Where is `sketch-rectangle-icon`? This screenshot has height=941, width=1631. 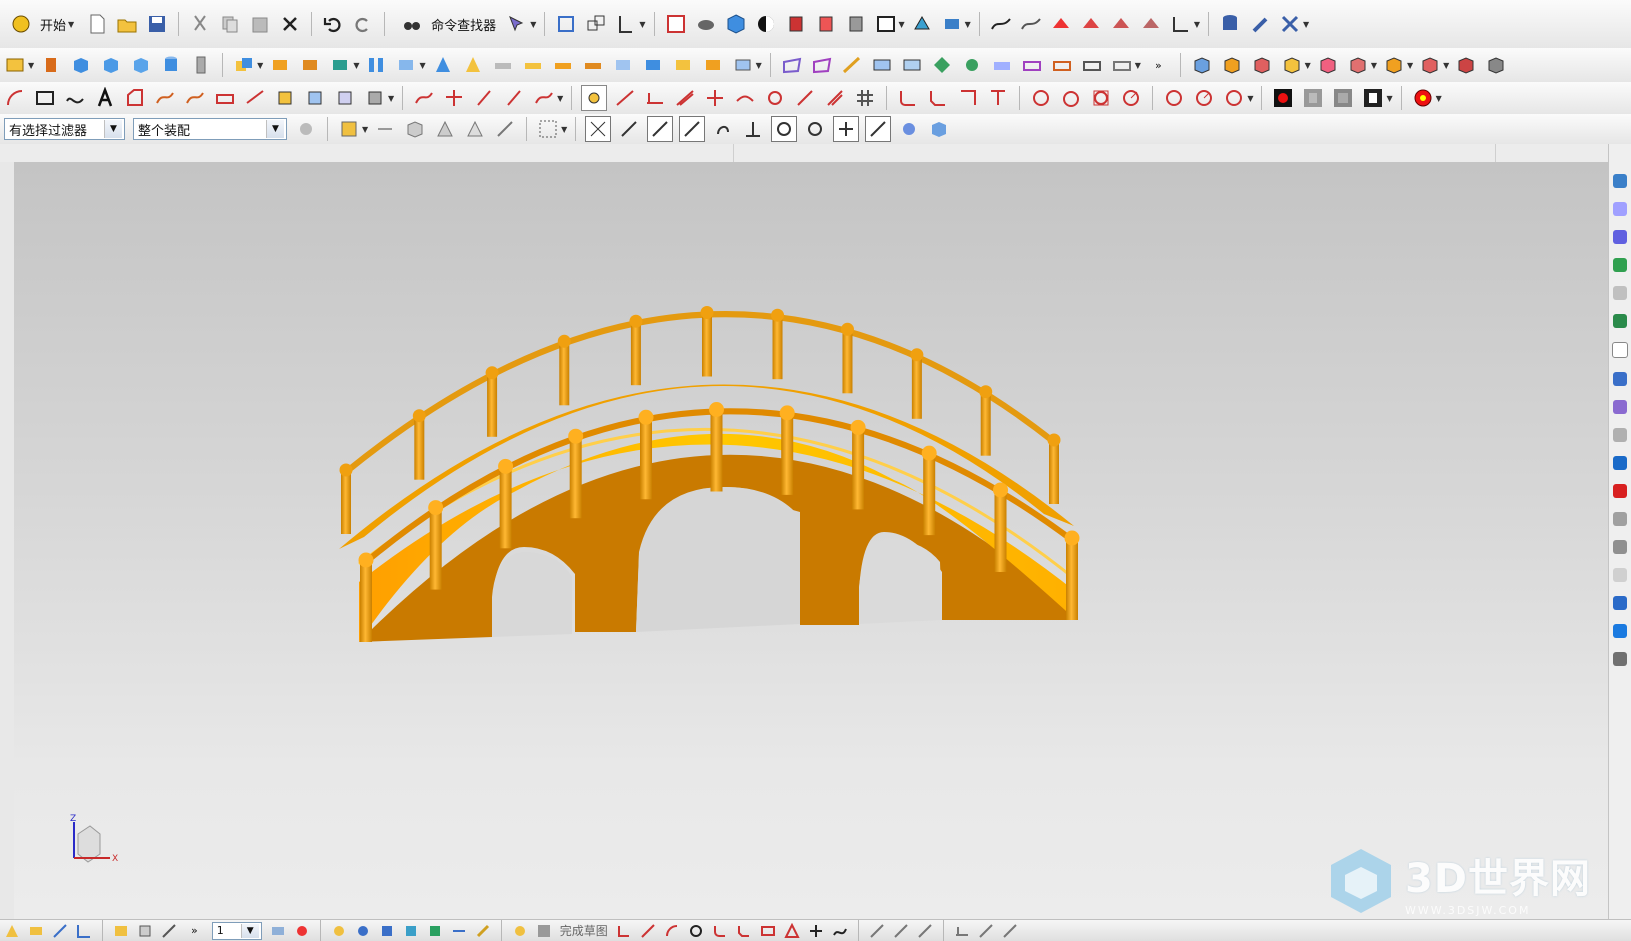
sketch-rectangle-icon is located at coordinates (768, 931).